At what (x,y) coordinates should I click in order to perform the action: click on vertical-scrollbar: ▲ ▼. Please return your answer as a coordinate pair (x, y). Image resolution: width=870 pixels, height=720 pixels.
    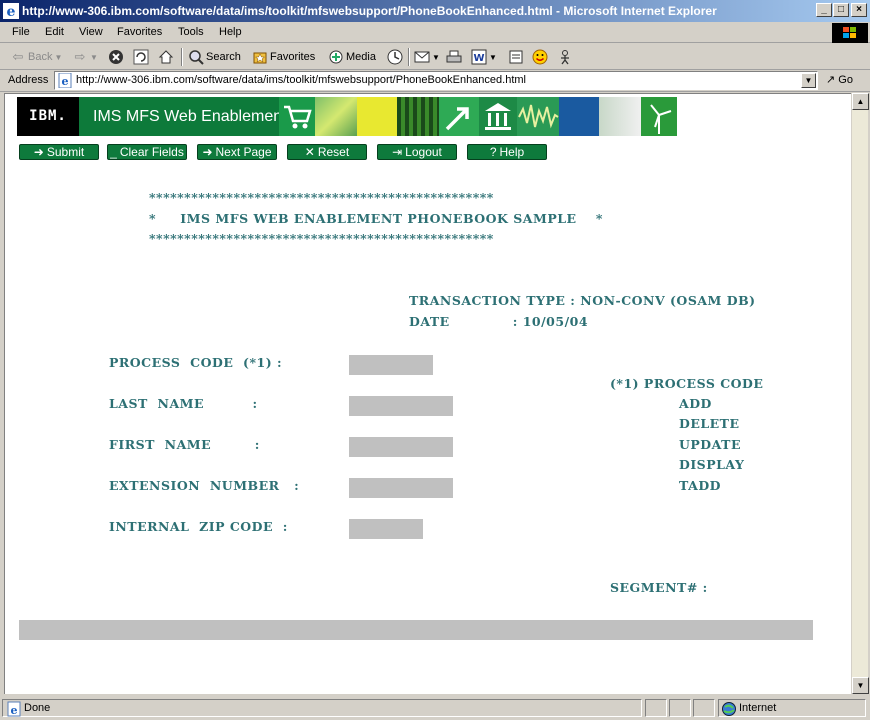
    Looking at the image, I should click on (860, 393).